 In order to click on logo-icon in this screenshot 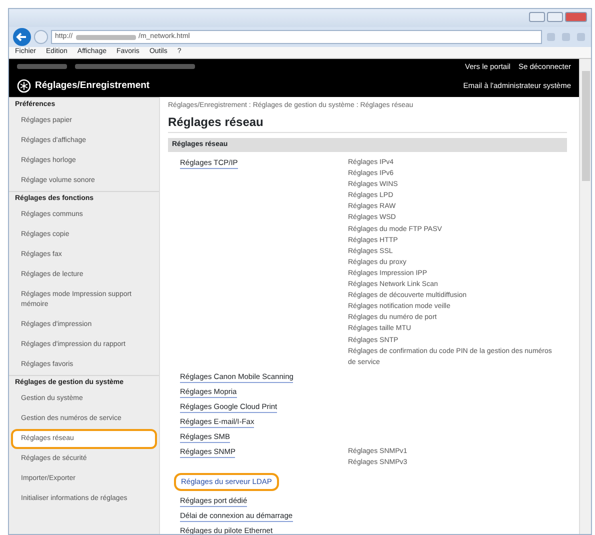, I will do `click(24, 85)`.